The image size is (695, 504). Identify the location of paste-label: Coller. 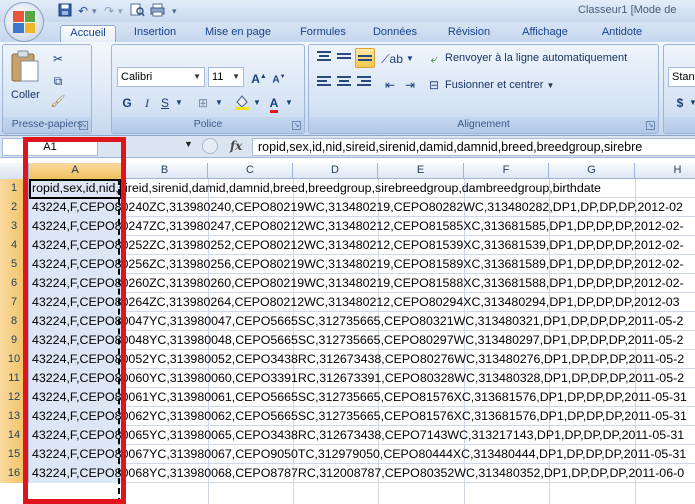
(25, 95).